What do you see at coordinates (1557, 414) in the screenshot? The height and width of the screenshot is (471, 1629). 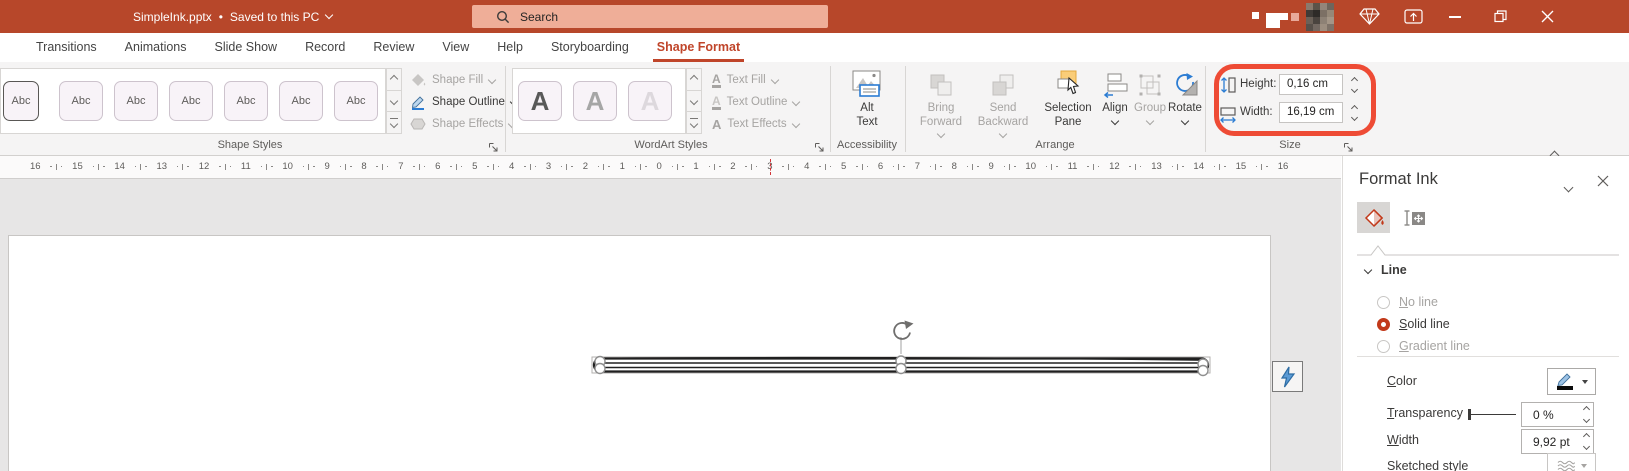 I see `transparency-input: 0 %` at bounding box center [1557, 414].